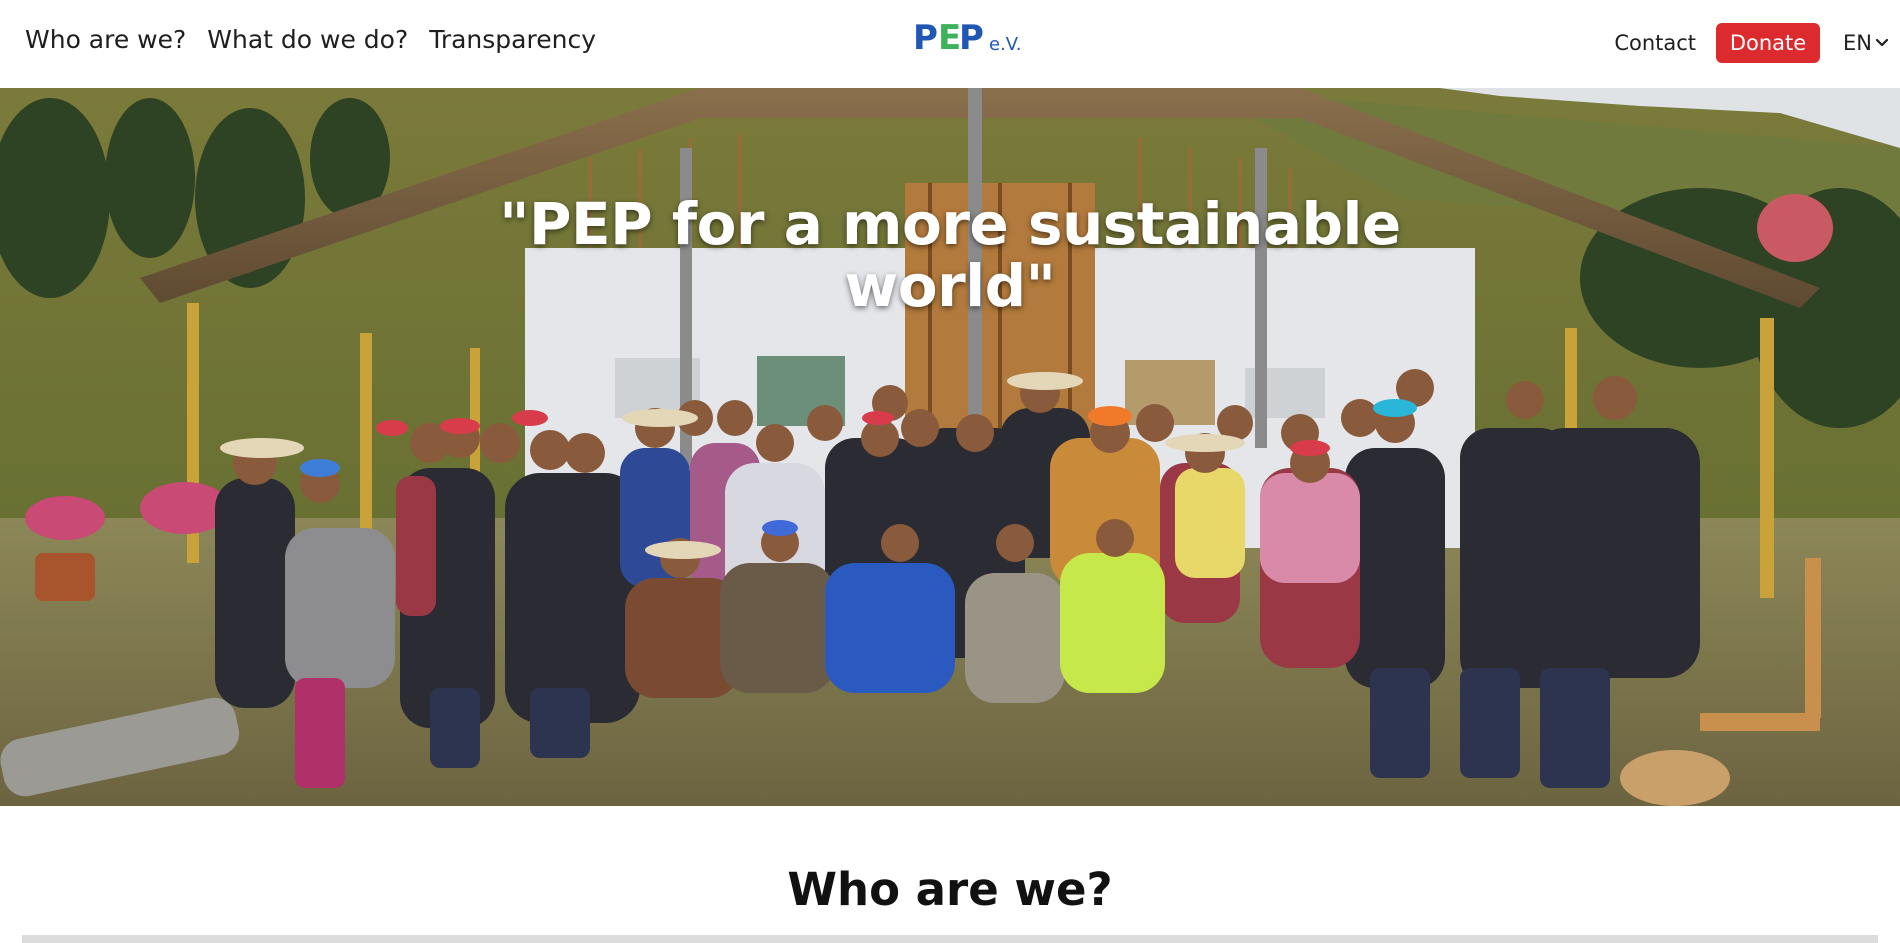 The width and height of the screenshot is (1900, 943). I want to click on section-title: Who are we?, so click(950, 889).